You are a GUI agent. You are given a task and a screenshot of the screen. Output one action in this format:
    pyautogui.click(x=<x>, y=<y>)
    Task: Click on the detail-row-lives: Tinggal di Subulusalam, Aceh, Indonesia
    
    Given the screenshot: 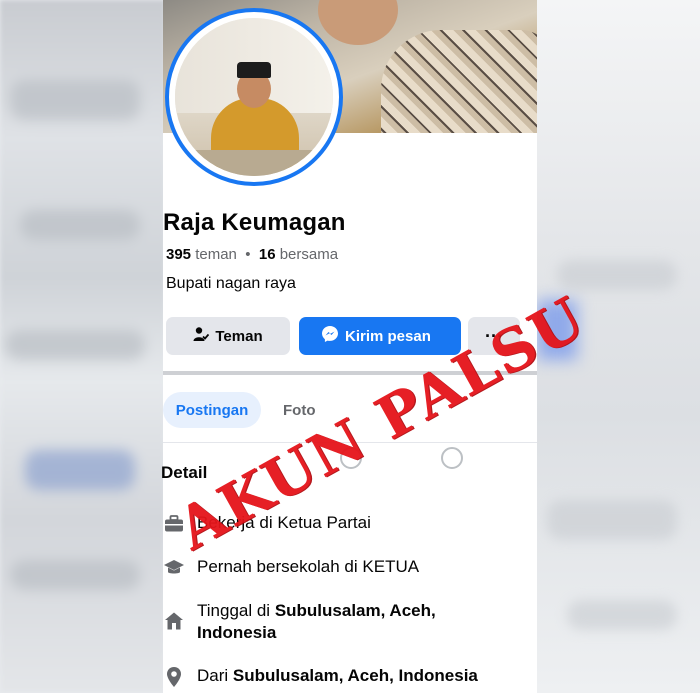 What is the action you would take?
    pyautogui.click(x=330, y=622)
    